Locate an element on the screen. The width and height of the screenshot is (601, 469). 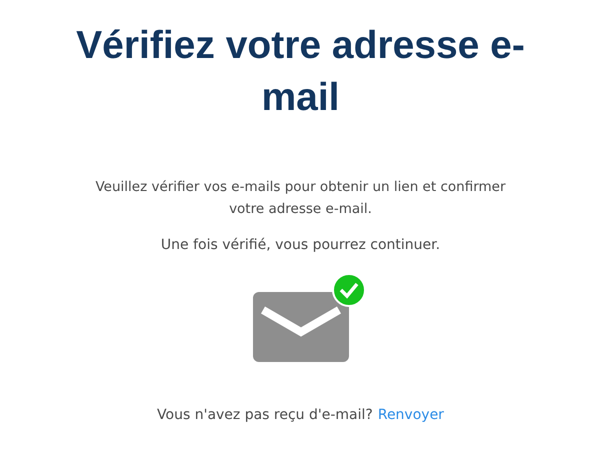
instruction-text: Veuillez vérifier vos e-mails pour obtenir un lien et confirmer votre adresse e-mail. is located at coordinates (300, 198).